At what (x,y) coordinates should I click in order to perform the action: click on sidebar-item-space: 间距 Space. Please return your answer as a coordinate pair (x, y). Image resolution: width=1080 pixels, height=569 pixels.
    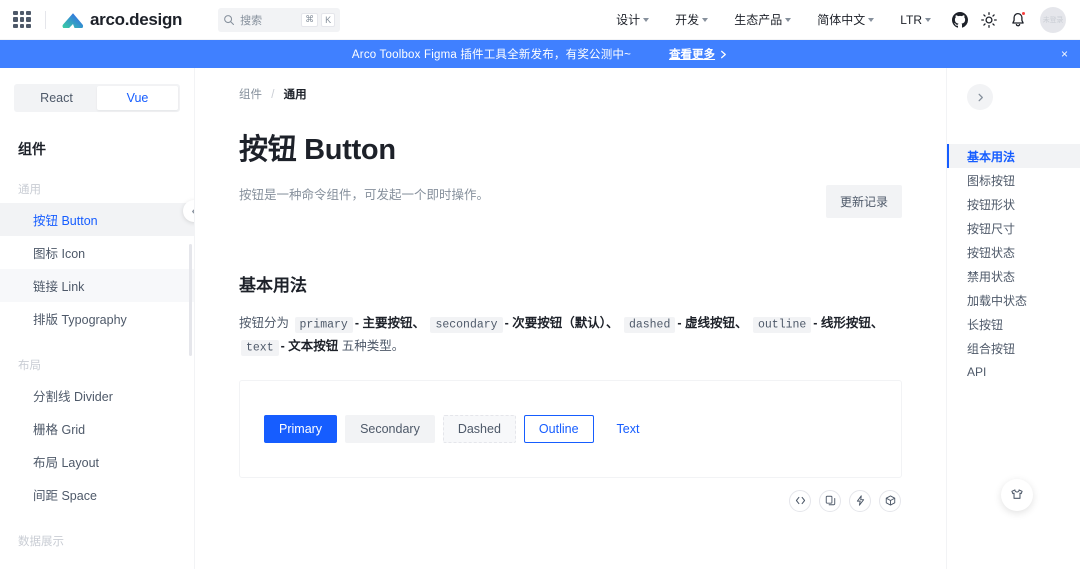
    Looking at the image, I should click on (97, 494).